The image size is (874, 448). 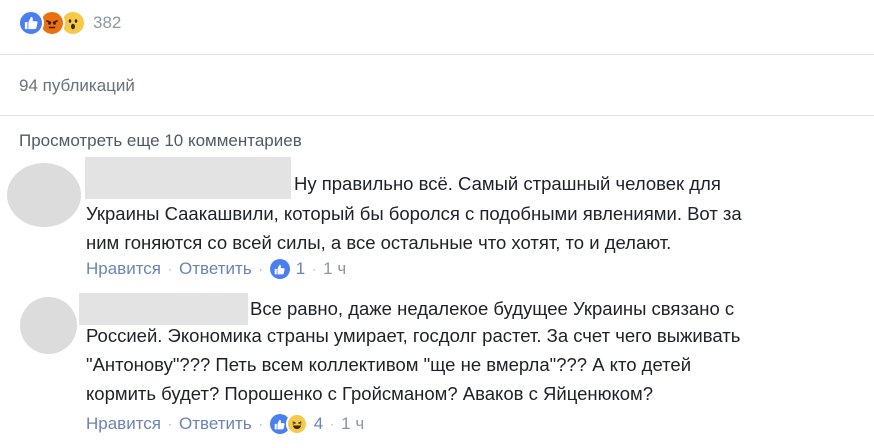 I want to click on author-name, so click(x=188, y=178).